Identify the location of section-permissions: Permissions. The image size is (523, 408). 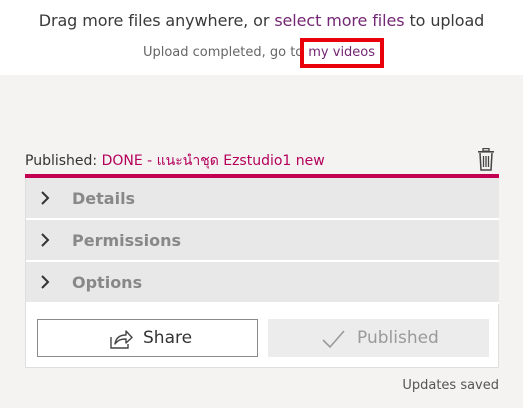
(262, 241).